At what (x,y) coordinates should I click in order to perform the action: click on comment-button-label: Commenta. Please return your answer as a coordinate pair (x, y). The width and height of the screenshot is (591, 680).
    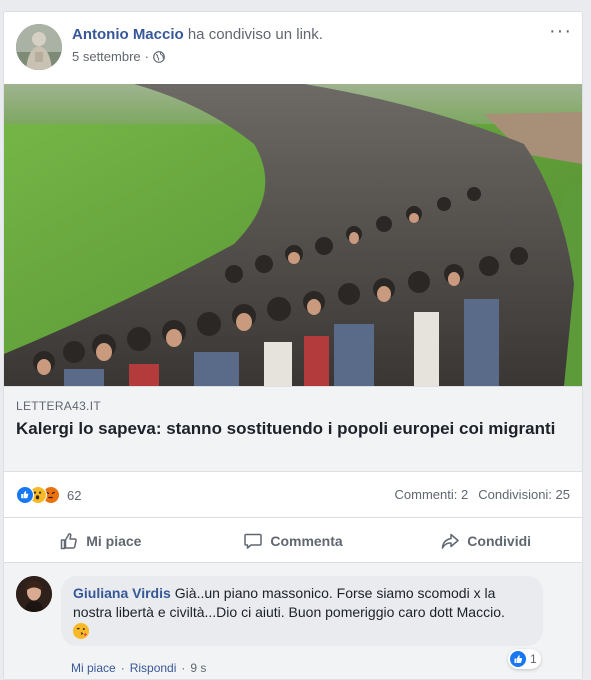
    Looking at the image, I should click on (306, 540).